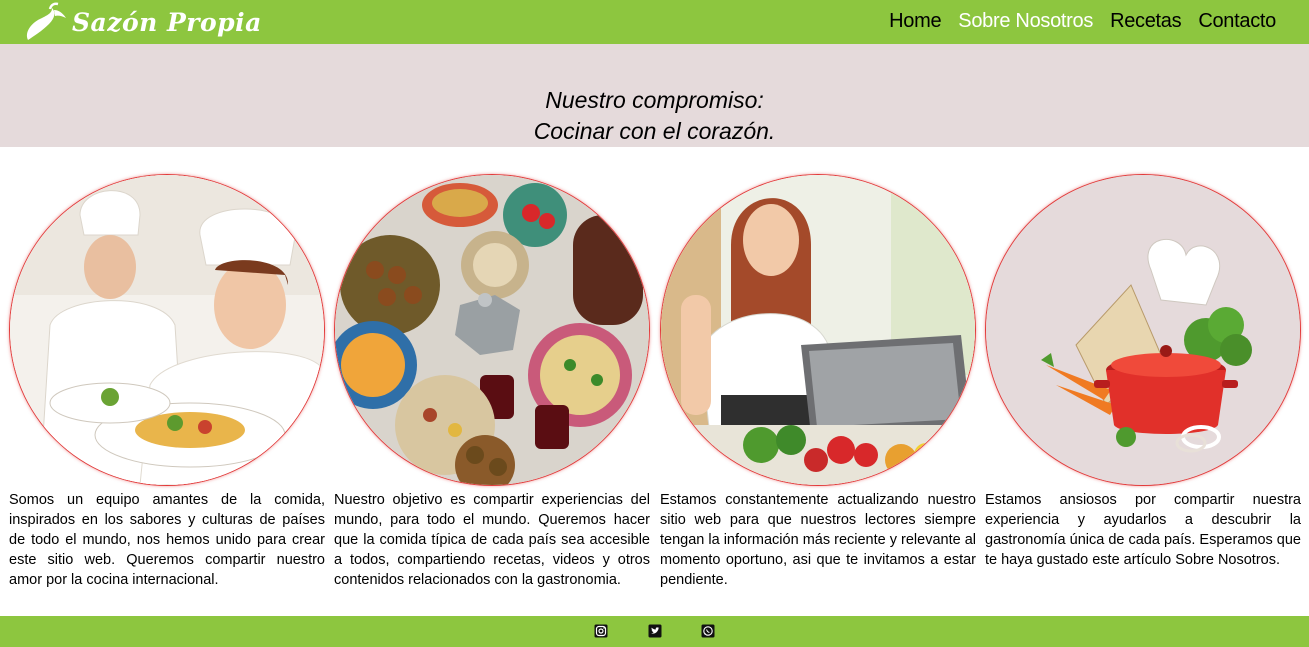 This screenshot has width=1309, height=647. What do you see at coordinates (708, 631) in the screenshot?
I see `whatsapp-icon` at bounding box center [708, 631].